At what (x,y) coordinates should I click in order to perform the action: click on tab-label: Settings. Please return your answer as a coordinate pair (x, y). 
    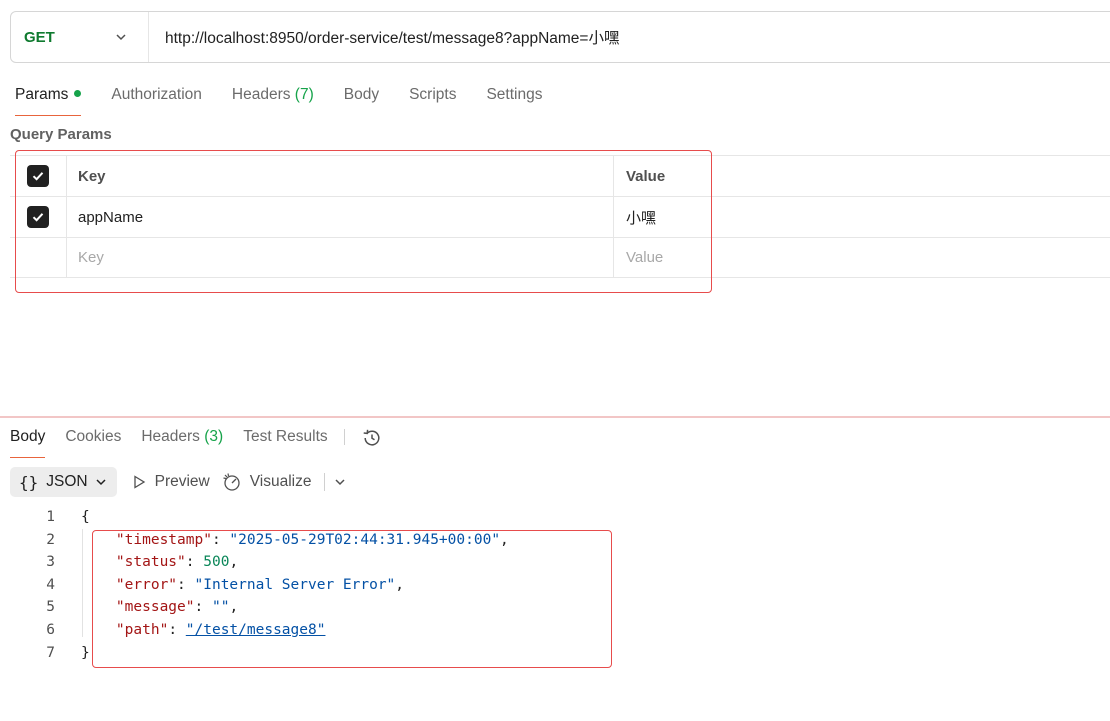
    Looking at the image, I should click on (514, 94).